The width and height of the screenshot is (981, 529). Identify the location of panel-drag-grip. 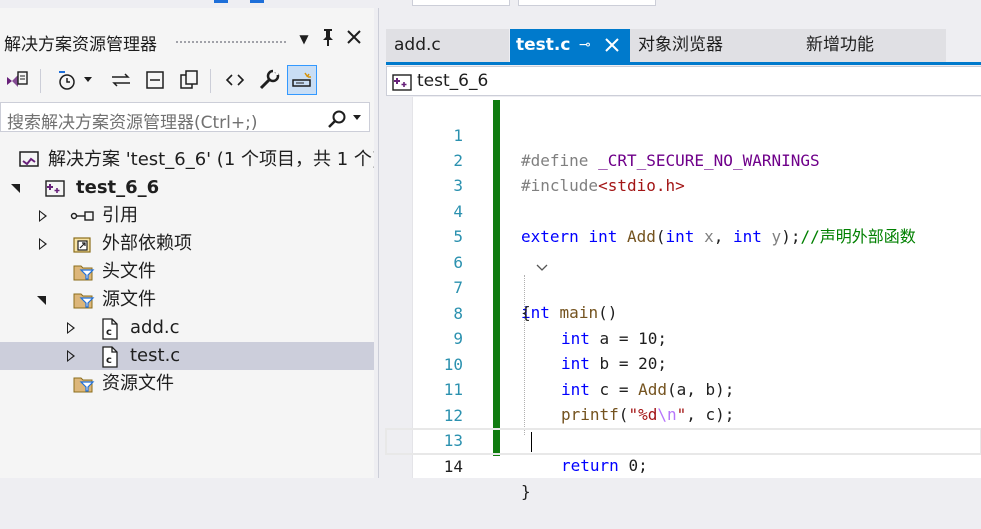
(231, 42).